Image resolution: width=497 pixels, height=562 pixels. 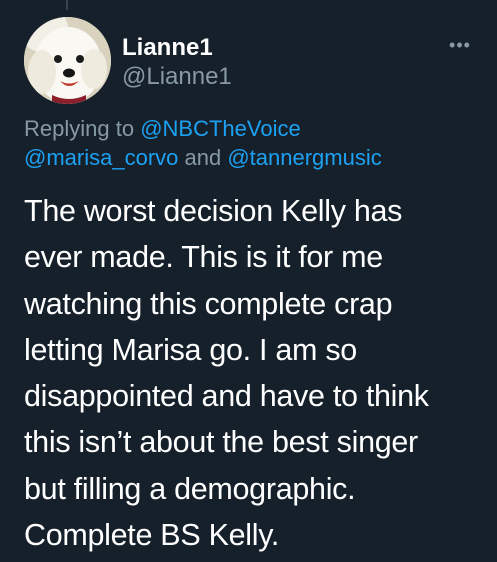 I want to click on avatar, so click(x=67, y=60).